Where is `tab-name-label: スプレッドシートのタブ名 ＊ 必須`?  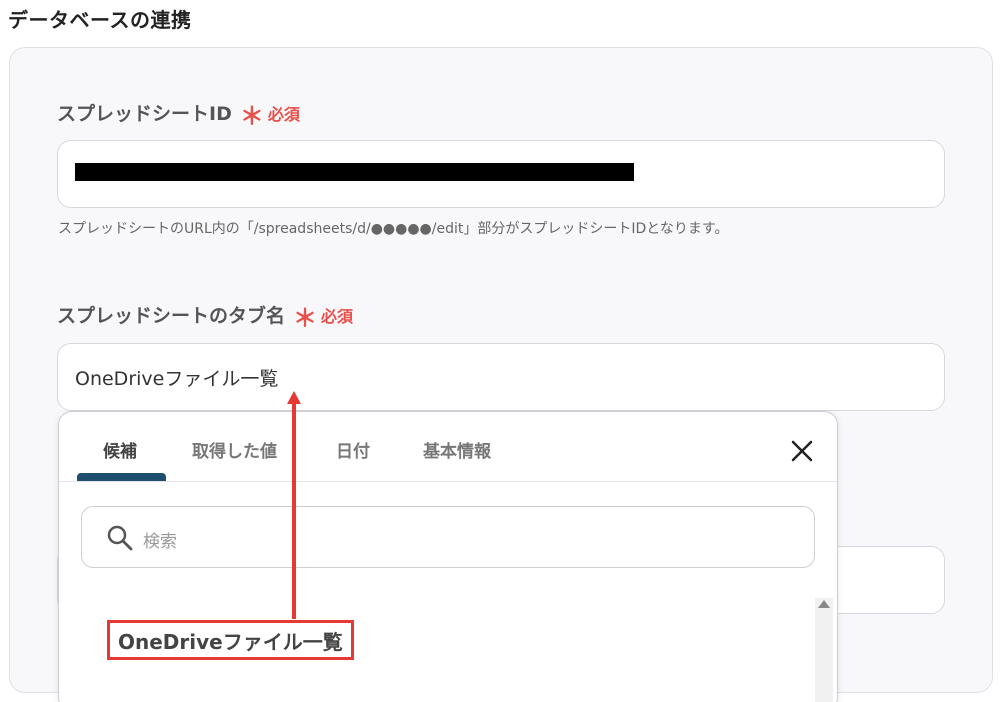
tab-name-label: スプレッドシートのタブ名 ＊ 必須 is located at coordinates (205, 316).